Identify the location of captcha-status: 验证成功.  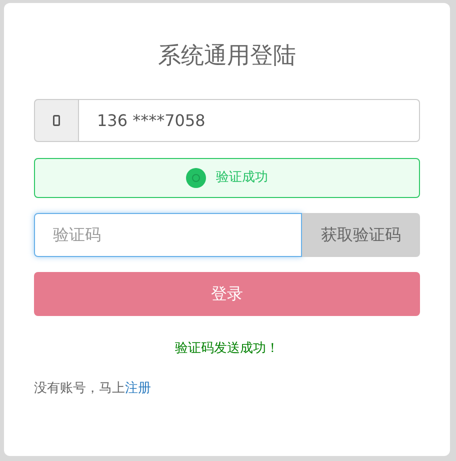
(227, 178).